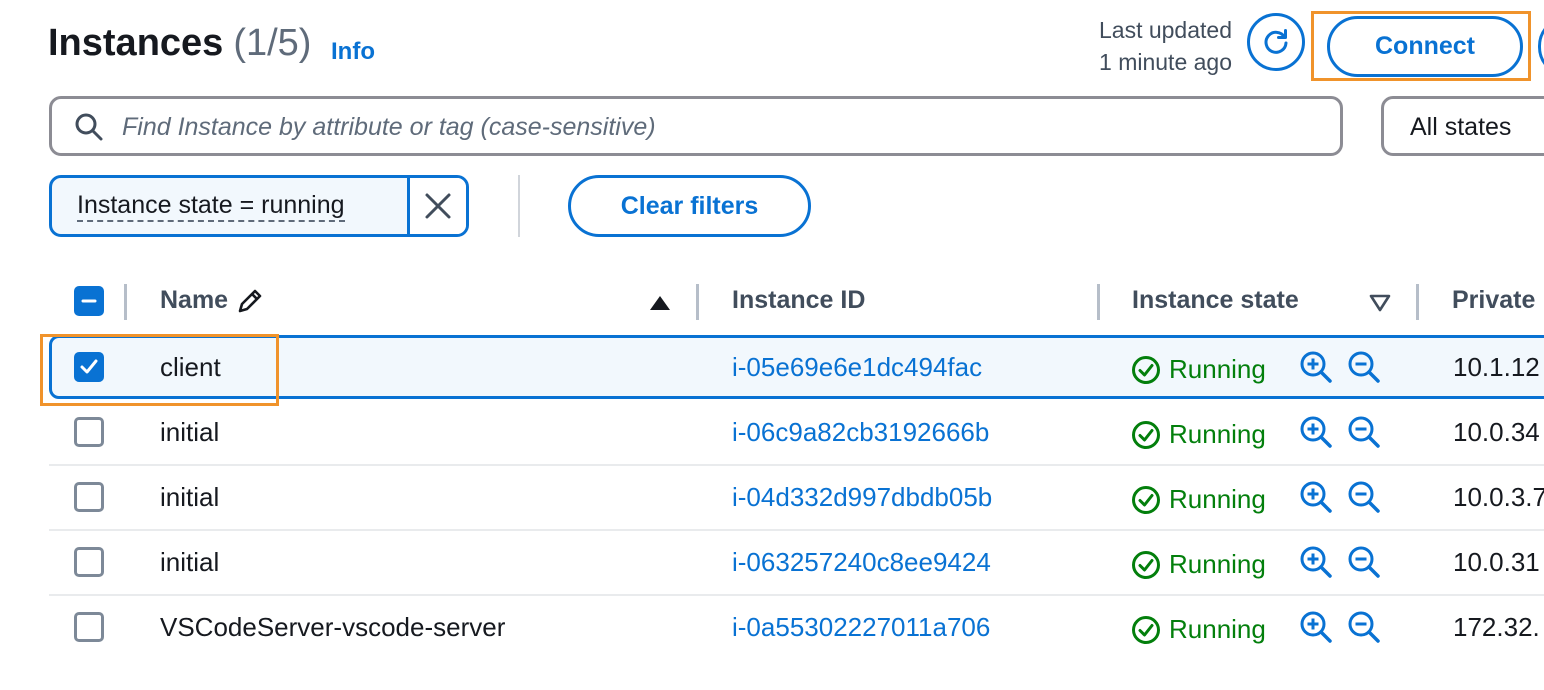  I want to click on filter-token-remove-button, so click(438, 206).